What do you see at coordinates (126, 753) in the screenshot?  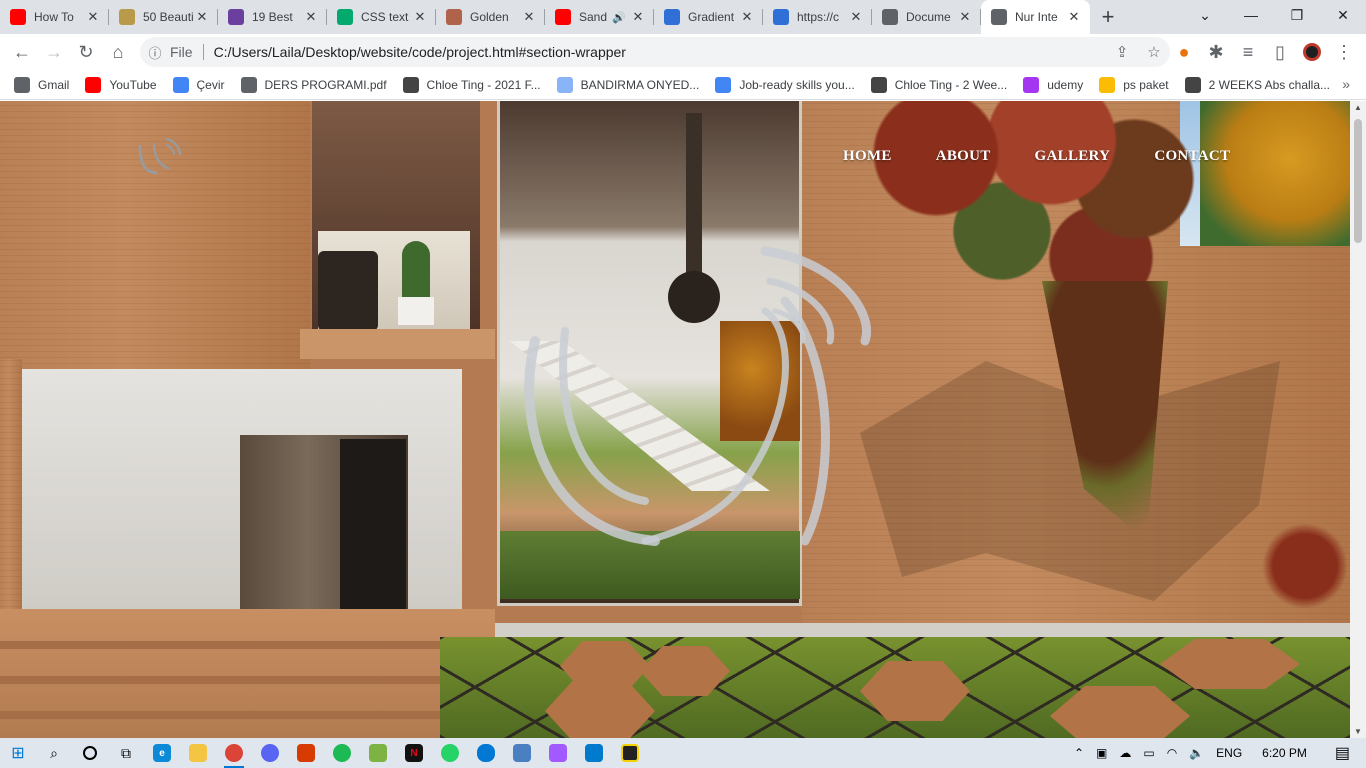 I see `task-view-icon: ⧉` at bounding box center [126, 753].